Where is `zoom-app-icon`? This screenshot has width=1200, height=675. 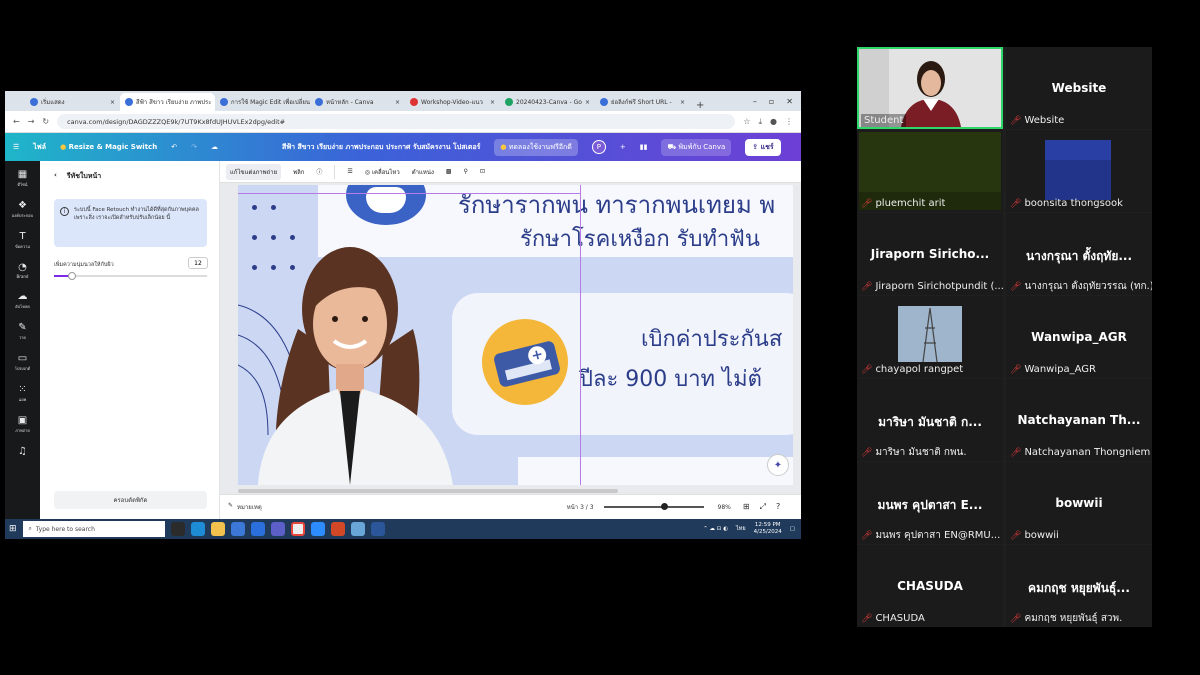 zoom-app-icon is located at coordinates (317, 529).